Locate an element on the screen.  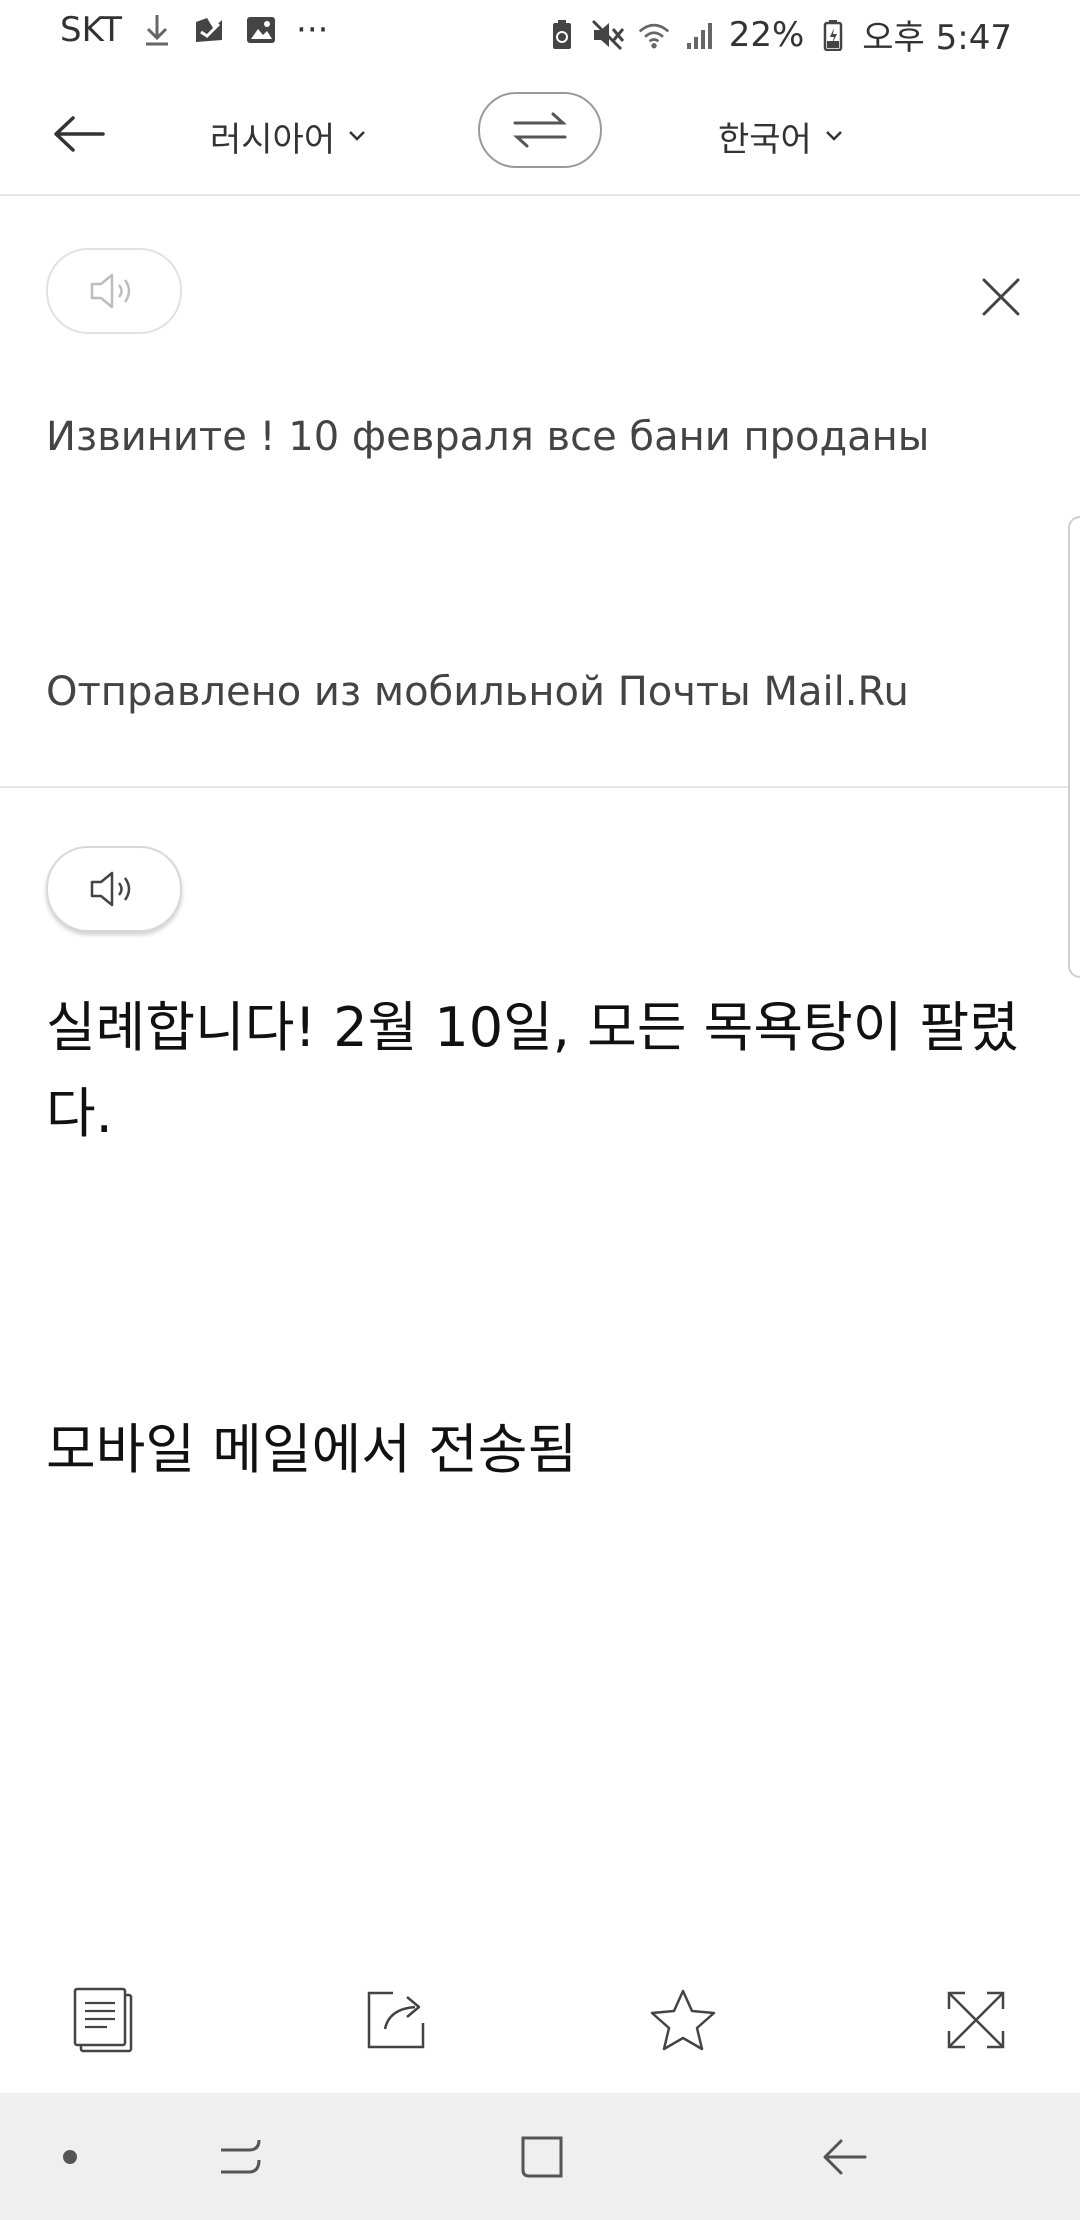
battery-percent: 22% is located at coordinates (766, 34).